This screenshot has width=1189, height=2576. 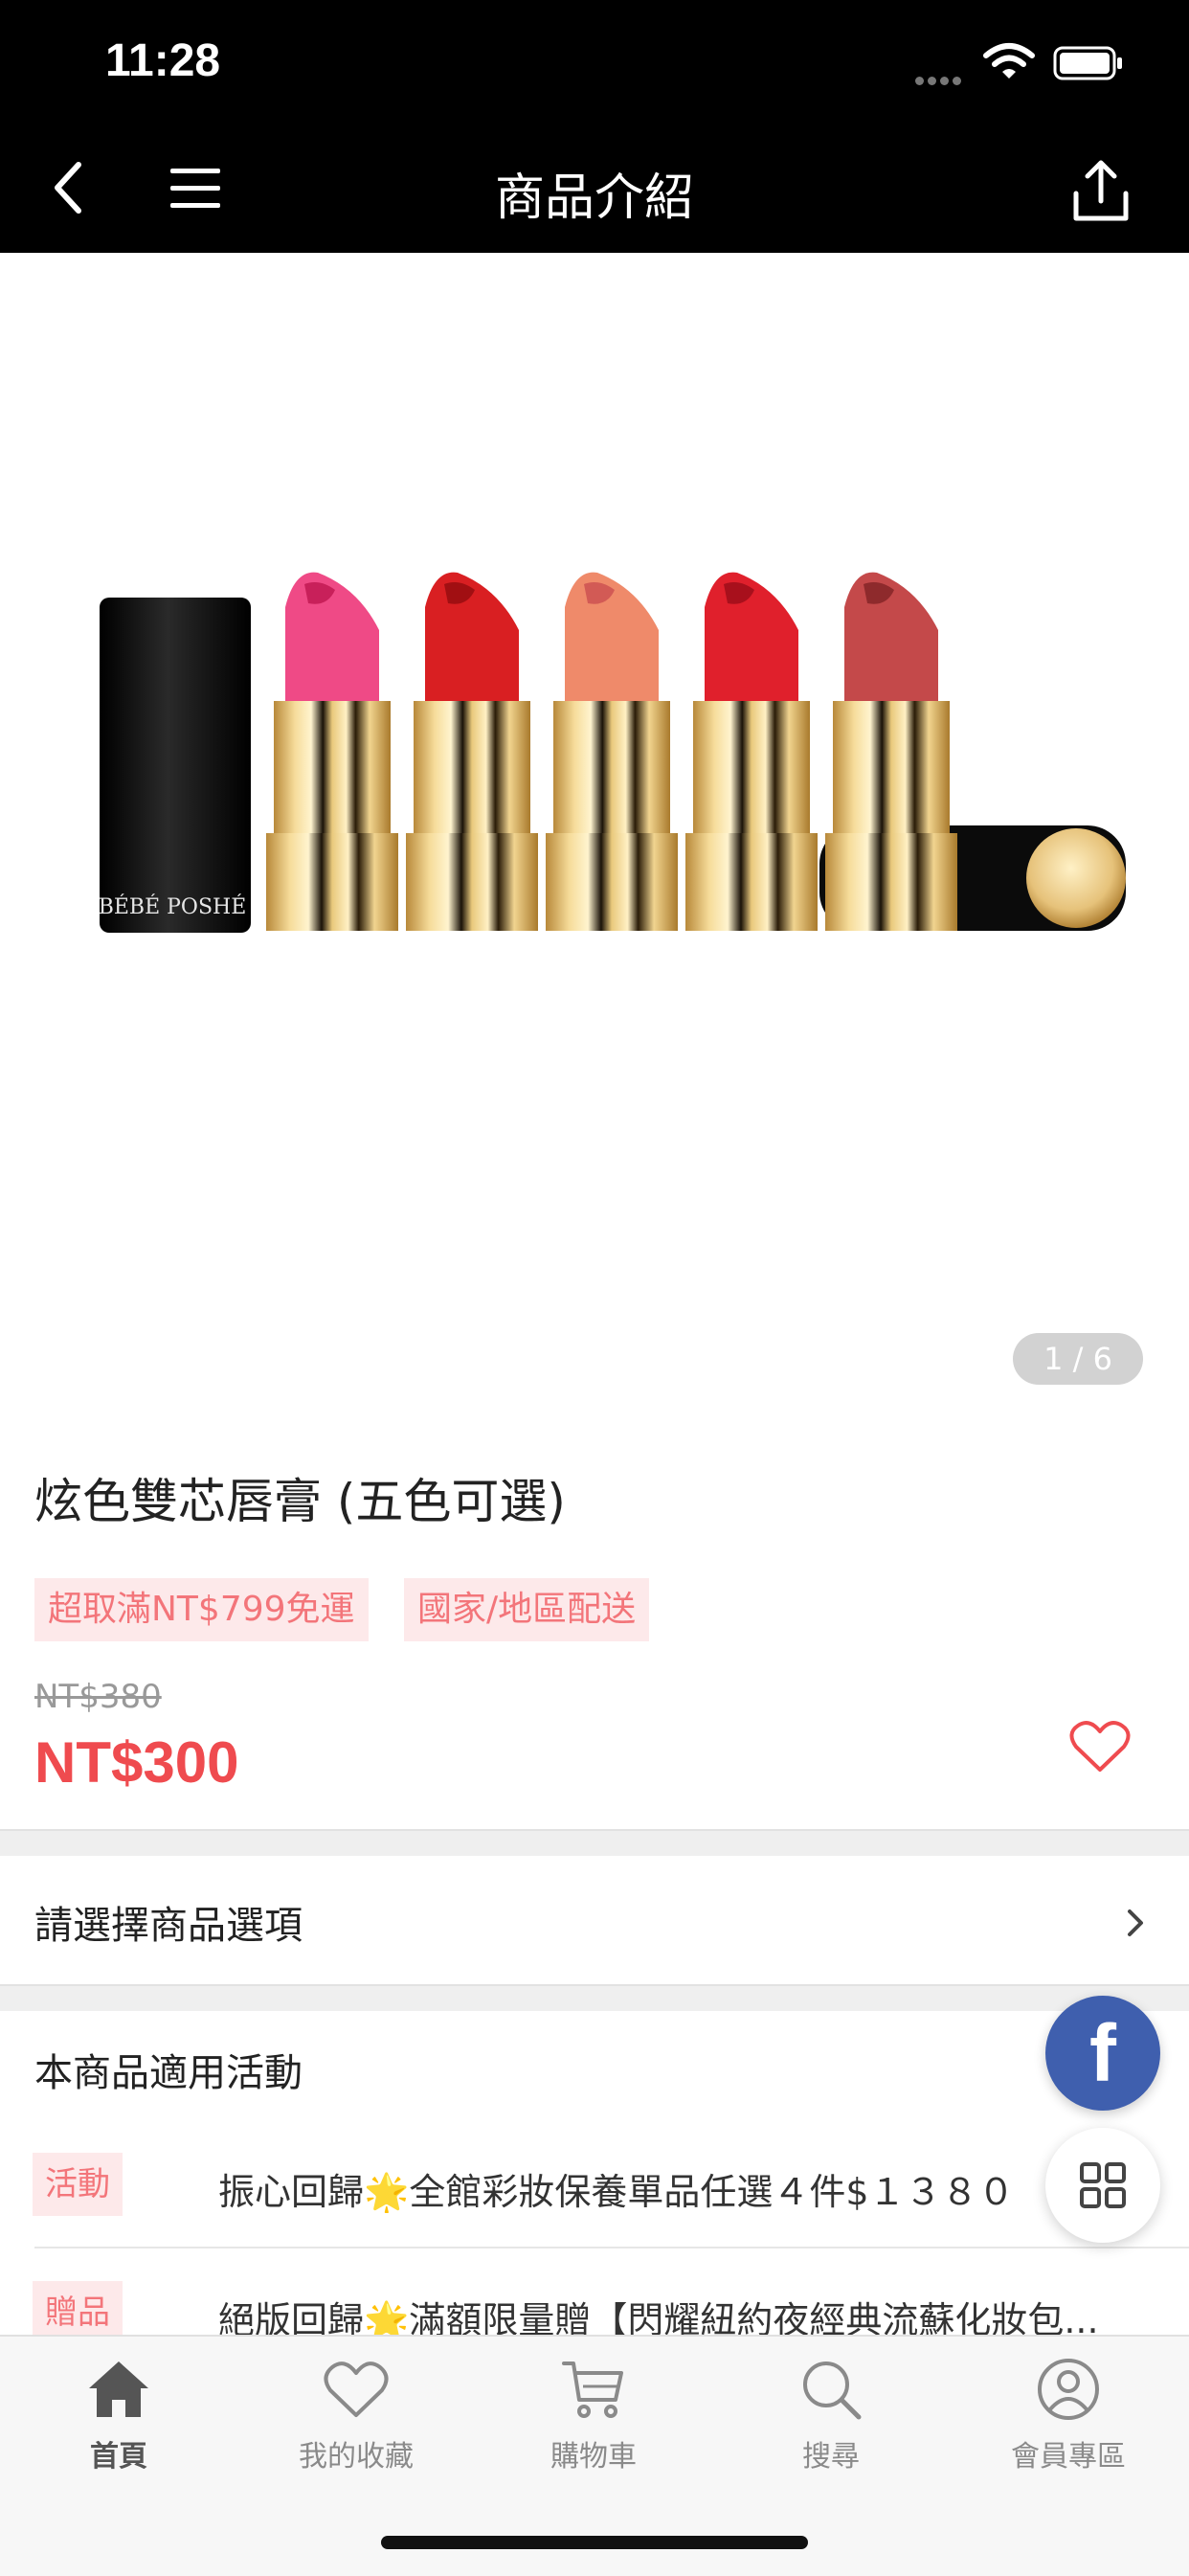 I want to click on quick-menu-button, so click(x=1102, y=2185).